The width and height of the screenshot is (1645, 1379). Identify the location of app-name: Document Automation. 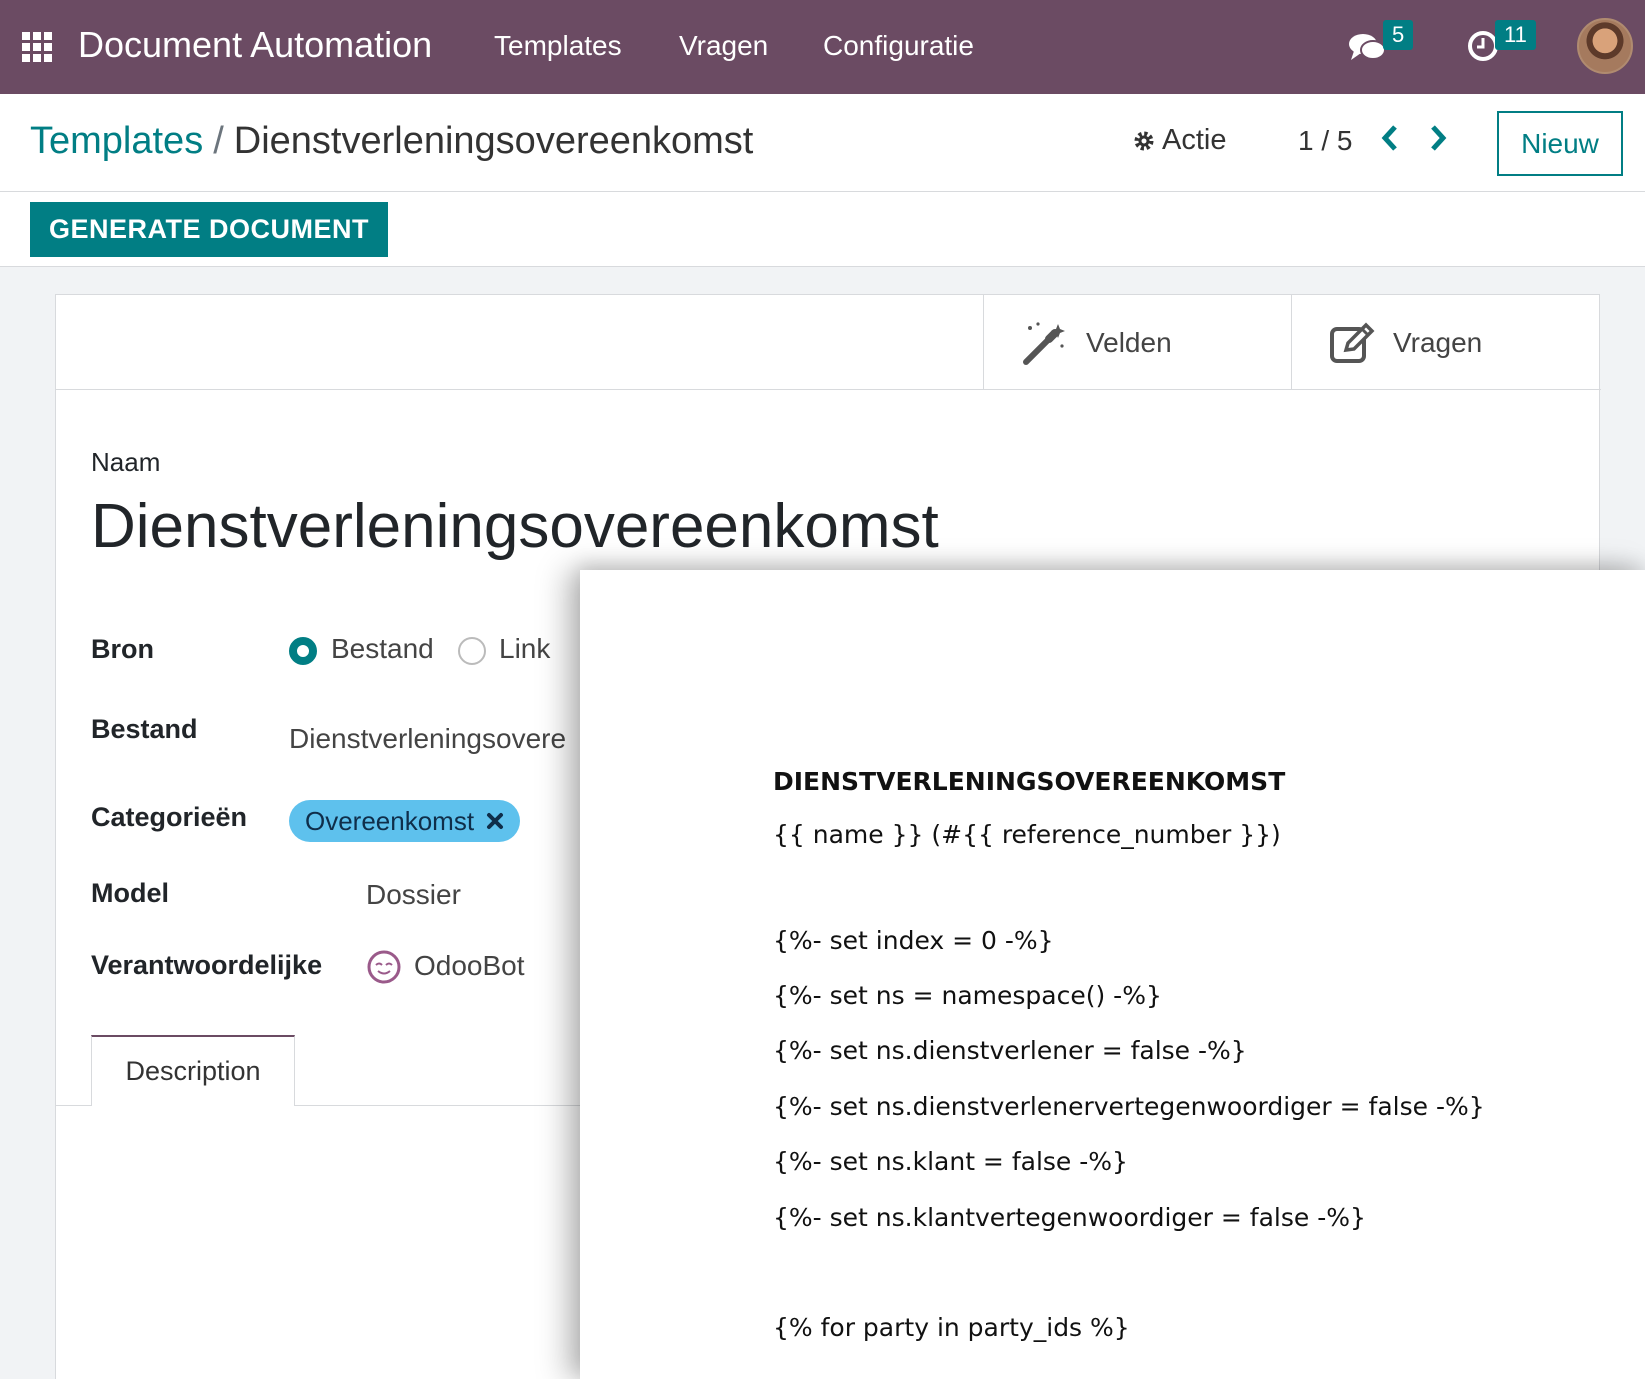
(255, 45).